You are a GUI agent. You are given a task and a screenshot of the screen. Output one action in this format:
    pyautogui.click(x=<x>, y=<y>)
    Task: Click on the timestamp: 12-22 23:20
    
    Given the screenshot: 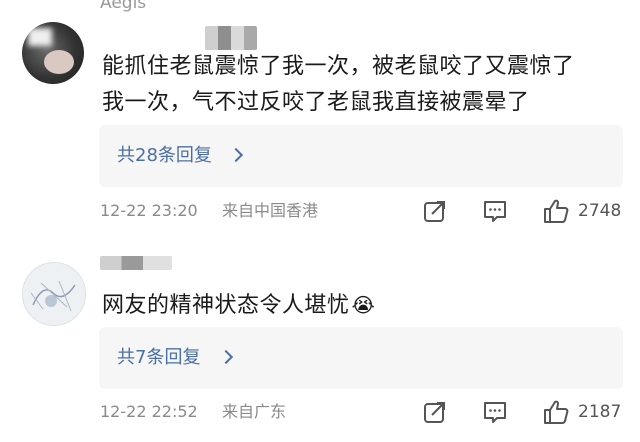 What is the action you would take?
    pyautogui.click(x=149, y=210)
    